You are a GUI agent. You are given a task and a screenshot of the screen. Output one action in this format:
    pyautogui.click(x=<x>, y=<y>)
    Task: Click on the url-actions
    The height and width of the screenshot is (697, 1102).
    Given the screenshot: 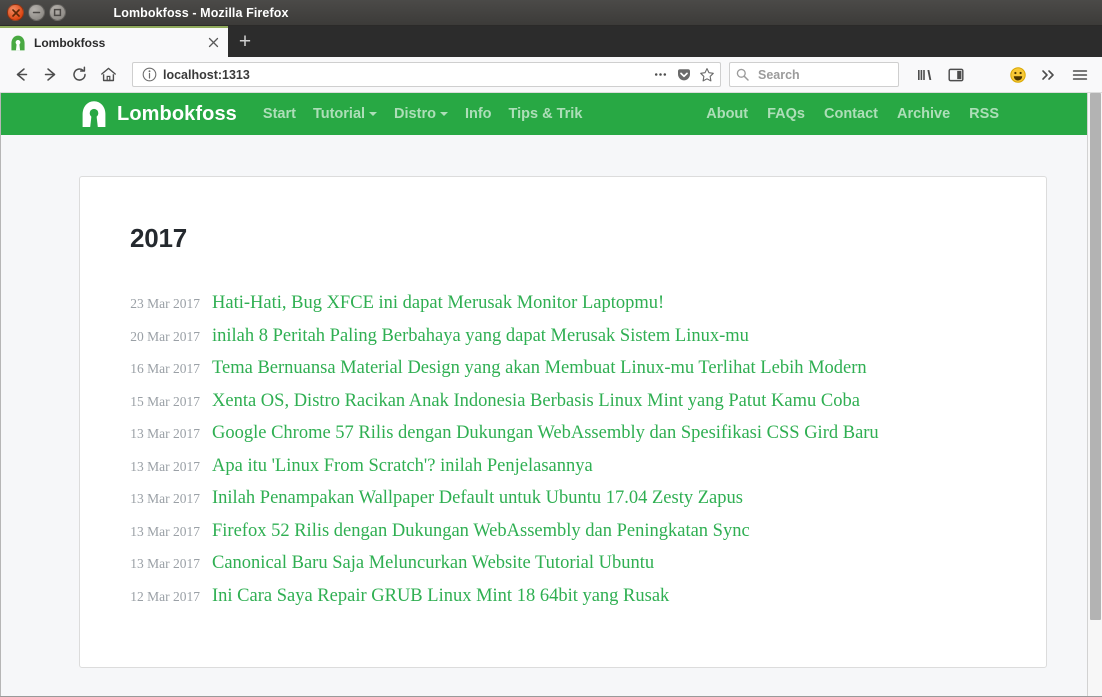 What is the action you would take?
    pyautogui.click(x=683, y=74)
    